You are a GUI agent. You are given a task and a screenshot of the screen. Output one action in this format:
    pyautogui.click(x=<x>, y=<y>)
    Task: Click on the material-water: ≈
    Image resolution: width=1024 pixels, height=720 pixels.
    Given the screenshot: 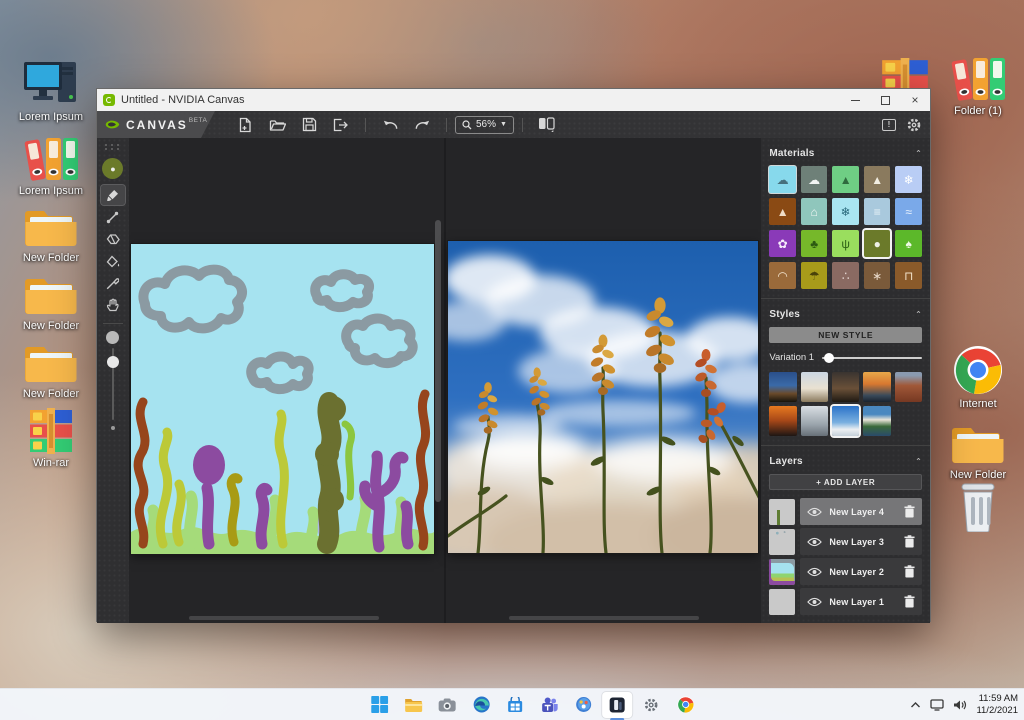 What is the action you would take?
    pyautogui.click(x=908, y=211)
    